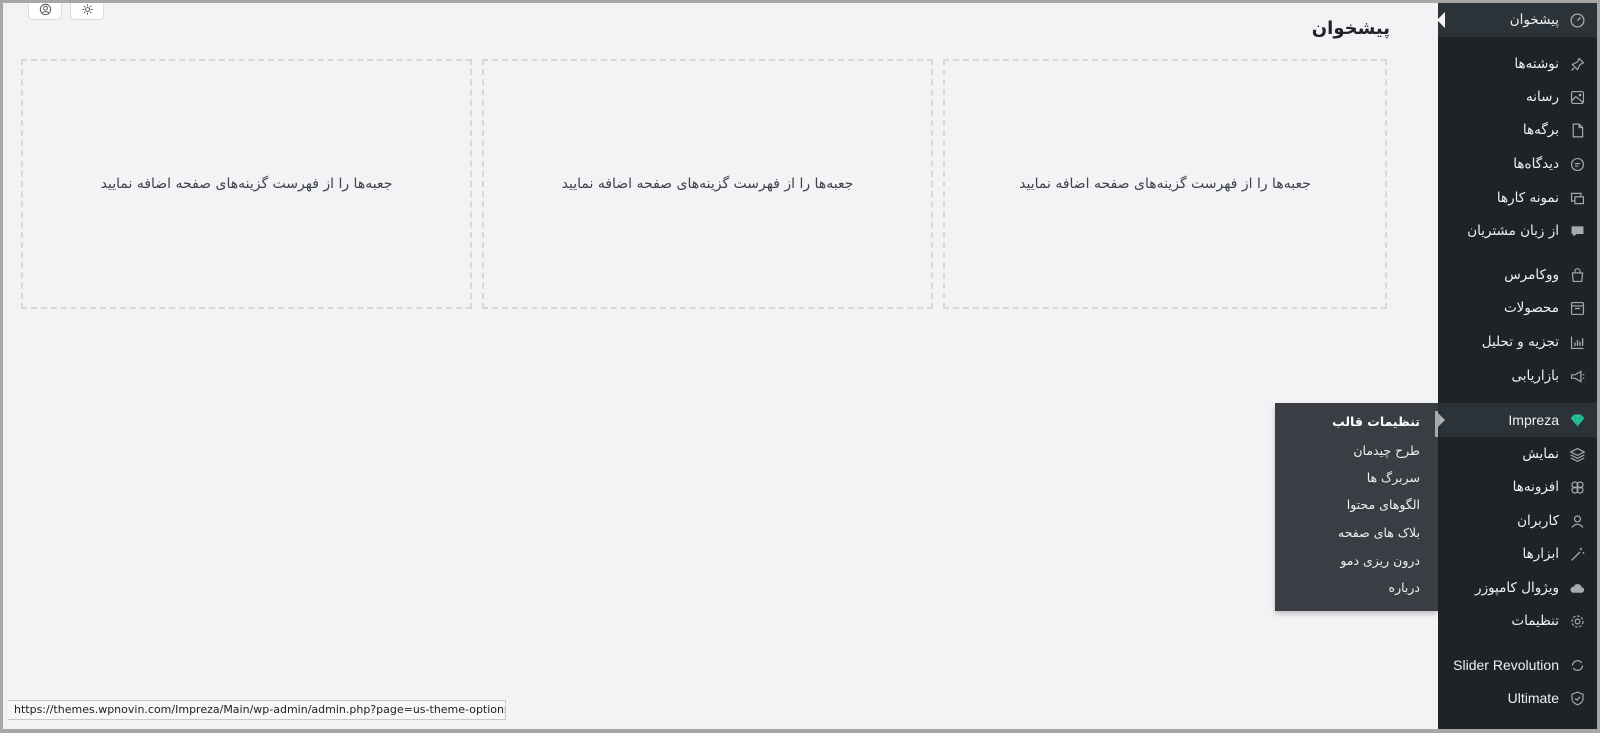 This screenshot has height=733, width=1600. I want to click on screen-options-button, so click(45, 10).